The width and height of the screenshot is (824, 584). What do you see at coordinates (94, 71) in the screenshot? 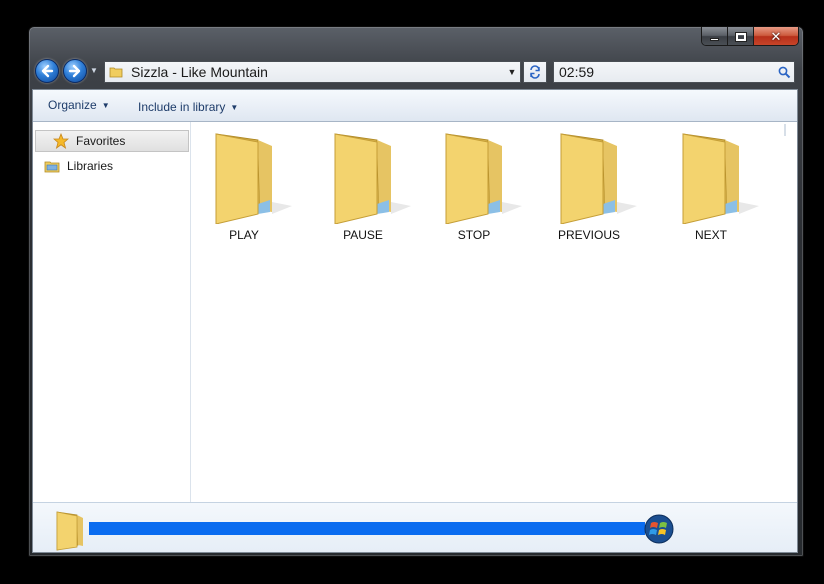
I see `recent-pages-dropdown: ▼` at bounding box center [94, 71].